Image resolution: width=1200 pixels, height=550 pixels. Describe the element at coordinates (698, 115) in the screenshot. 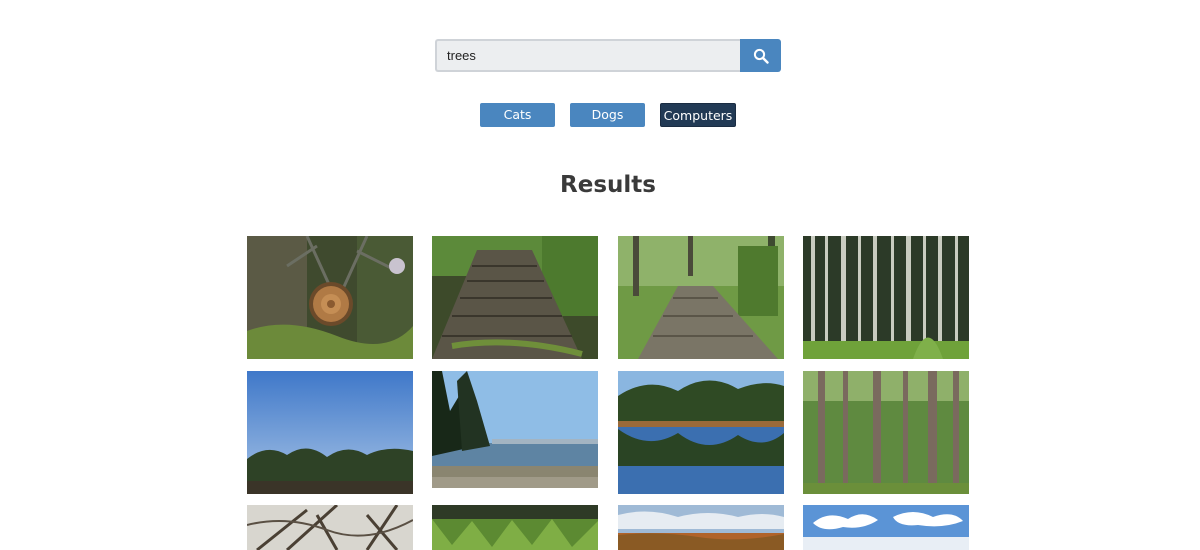

I see `category-button-computers: Computers` at that location.